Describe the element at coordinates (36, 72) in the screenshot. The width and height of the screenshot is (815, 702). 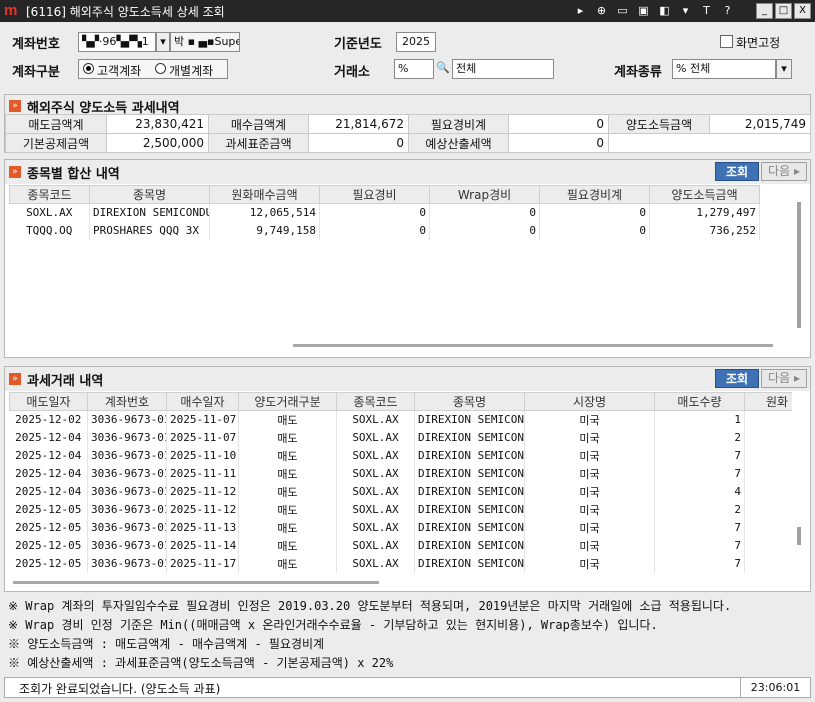
I see `account-type-label: 계좌구분` at that location.